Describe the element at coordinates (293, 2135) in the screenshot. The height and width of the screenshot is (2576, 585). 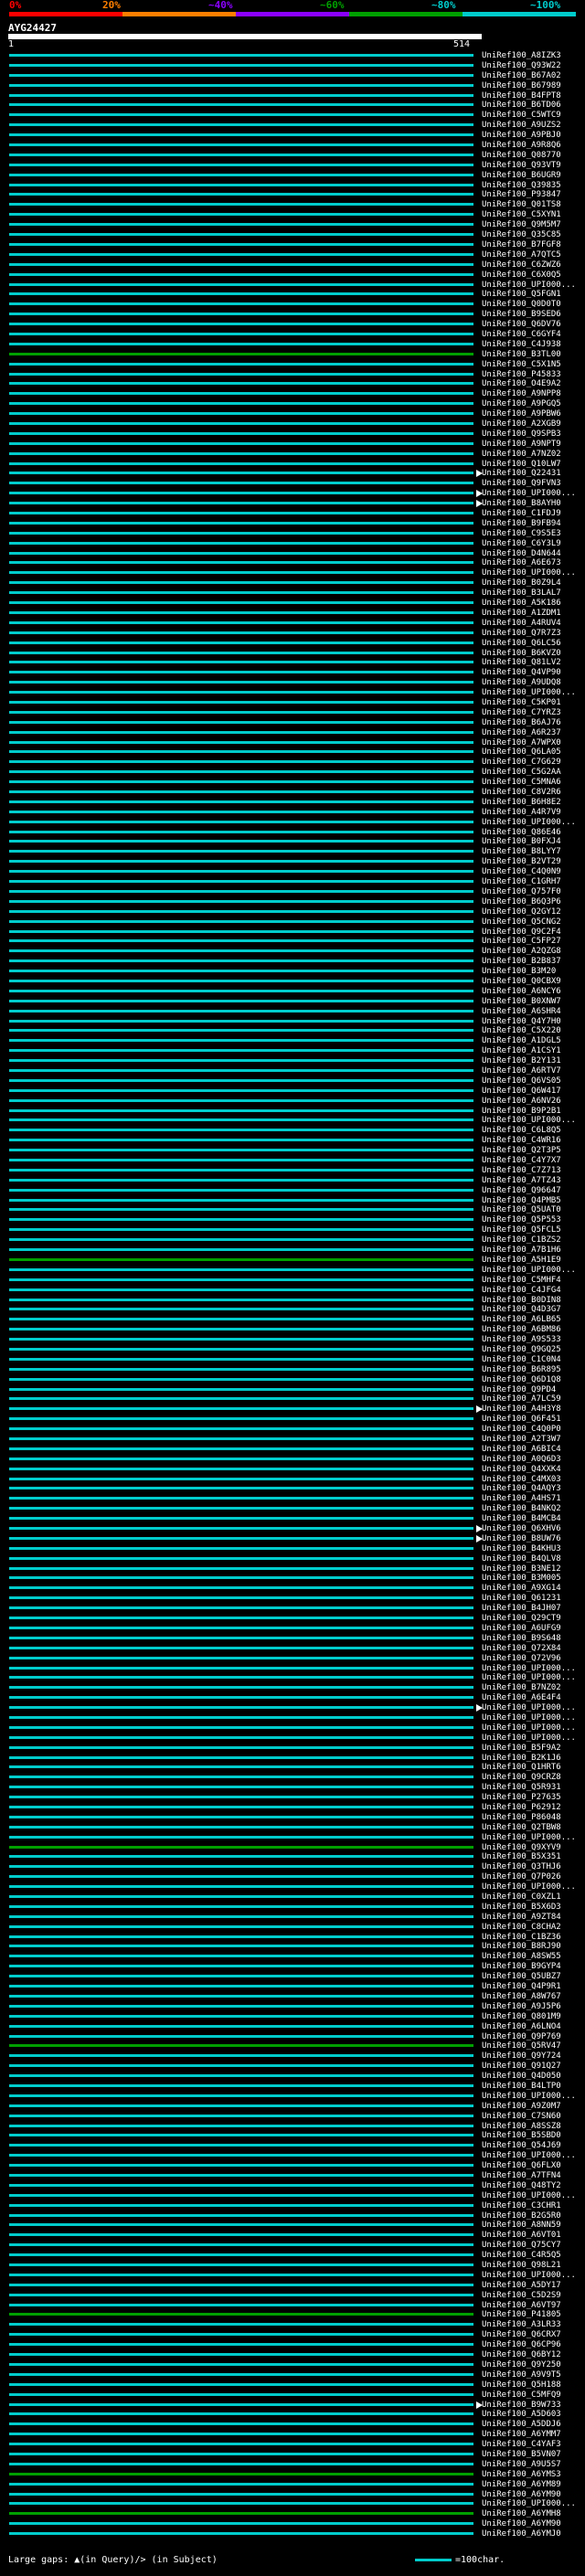
I see `hit-row: UniRef100_B5SBD0` at that location.